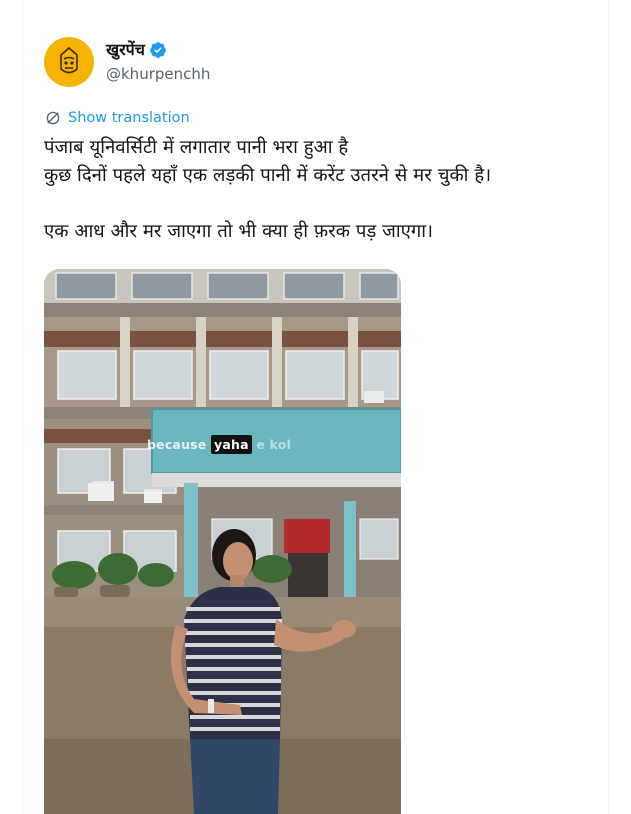  I want to click on khurpench-logo-icon, so click(69, 60).